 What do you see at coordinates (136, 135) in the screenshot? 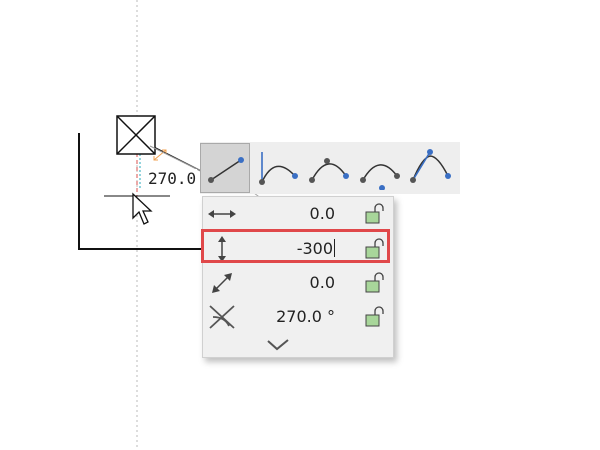
I see `start-point-marker-icon` at bounding box center [136, 135].